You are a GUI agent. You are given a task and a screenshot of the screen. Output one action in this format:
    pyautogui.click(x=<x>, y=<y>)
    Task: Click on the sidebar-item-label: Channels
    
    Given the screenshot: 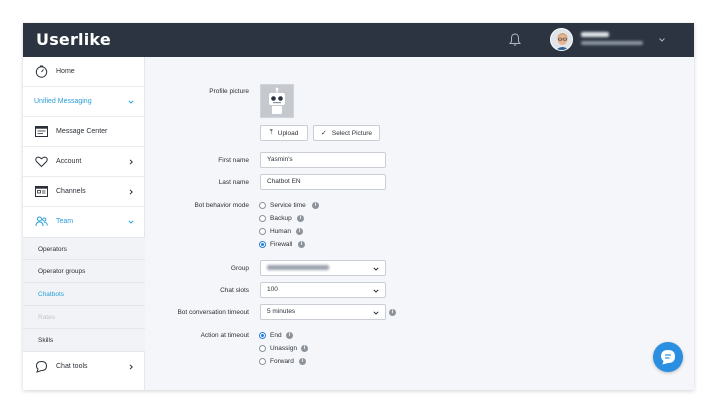 What is the action you would take?
    pyautogui.click(x=71, y=191)
    